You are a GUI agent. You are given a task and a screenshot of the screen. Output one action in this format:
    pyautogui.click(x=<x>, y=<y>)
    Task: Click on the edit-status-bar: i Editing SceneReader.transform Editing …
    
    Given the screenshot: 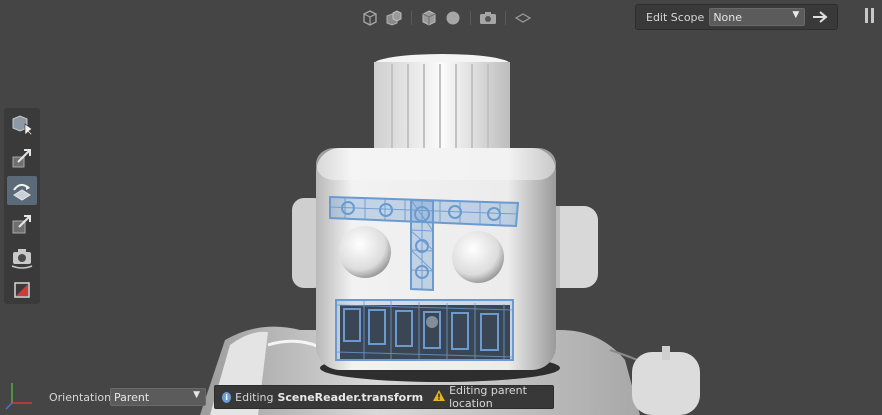 What is the action you would take?
    pyautogui.click(x=384, y=397)
    